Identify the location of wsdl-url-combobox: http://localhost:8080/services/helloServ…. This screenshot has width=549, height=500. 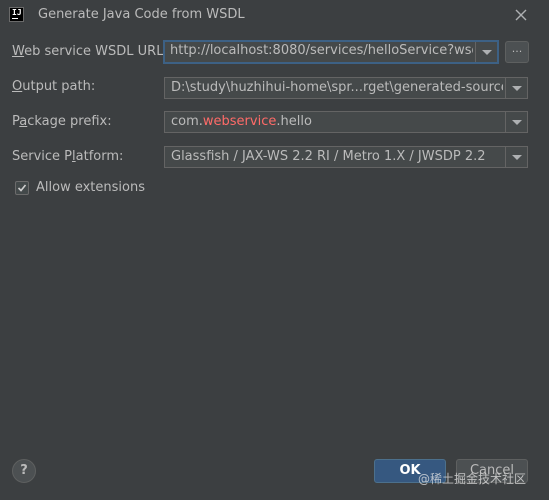
(331, 52).